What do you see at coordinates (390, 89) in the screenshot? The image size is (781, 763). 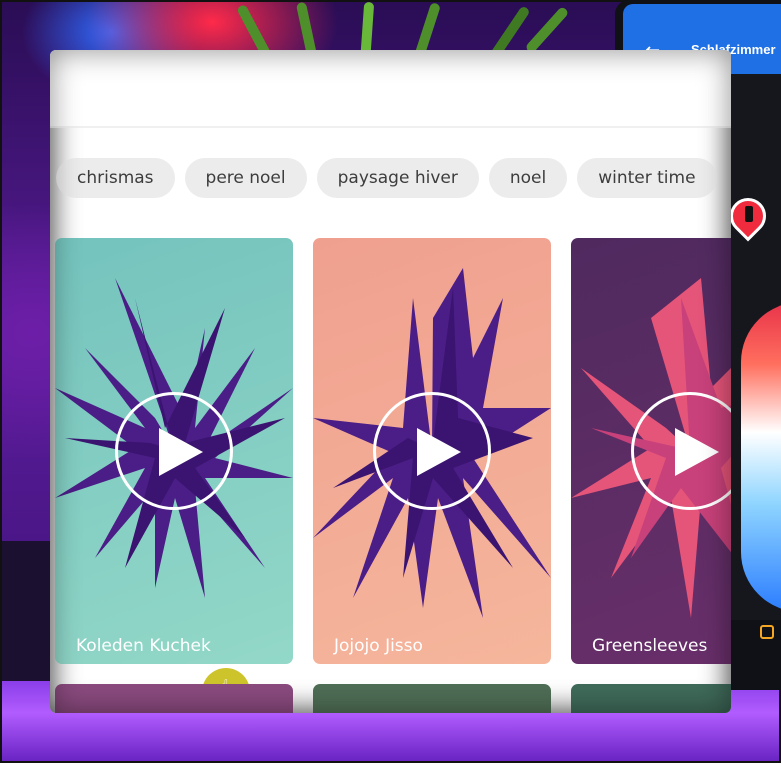 I see `top-bar` at bounding box center [390, 89].